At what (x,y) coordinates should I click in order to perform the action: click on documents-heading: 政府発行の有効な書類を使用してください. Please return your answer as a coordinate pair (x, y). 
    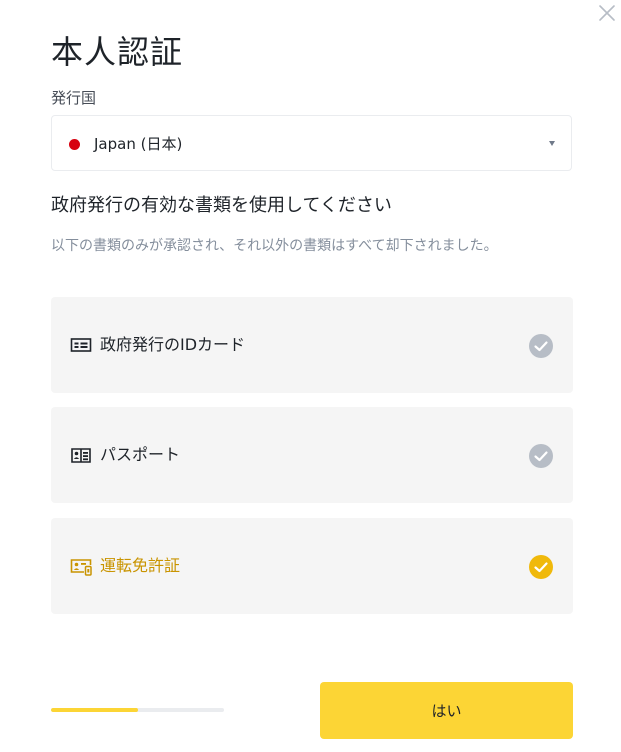
    Looking at the image, I should click on (221, 205).